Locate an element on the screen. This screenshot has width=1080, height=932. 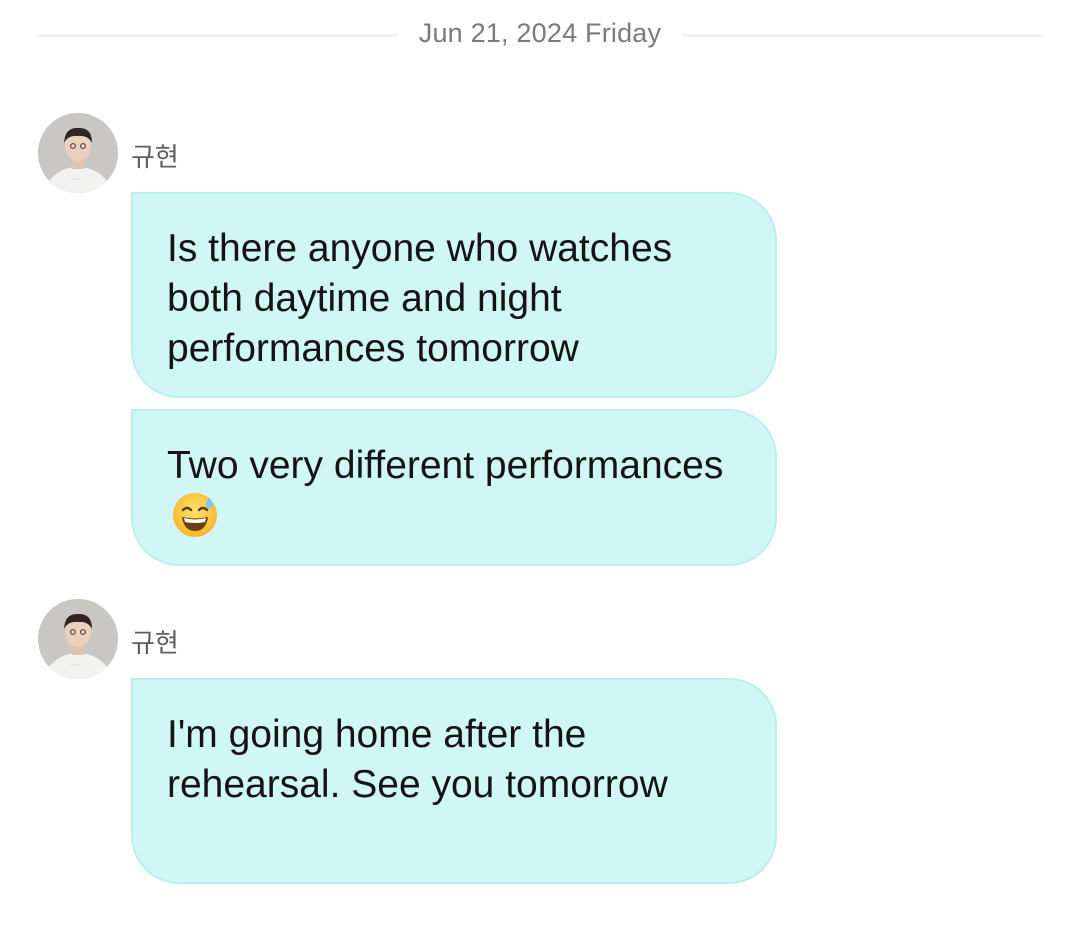
divider-line-right is located at coordinates (862, 35).